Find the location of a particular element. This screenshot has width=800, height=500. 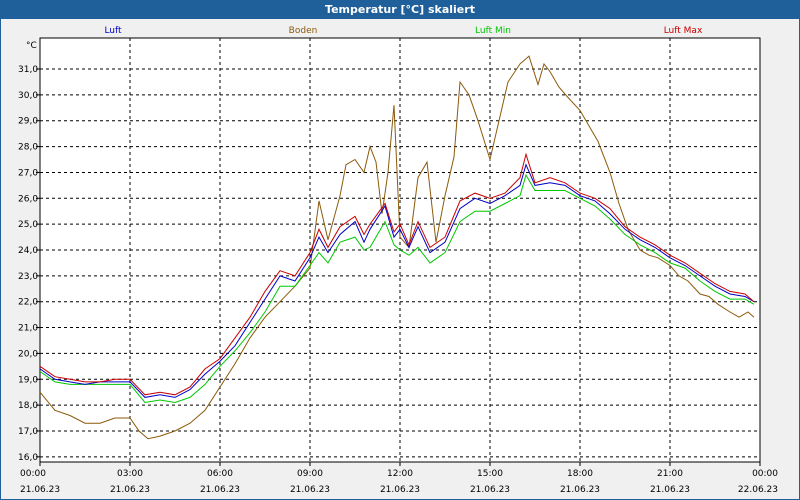

x-tick-time: 15:00 is located at coordinates (490, 474).